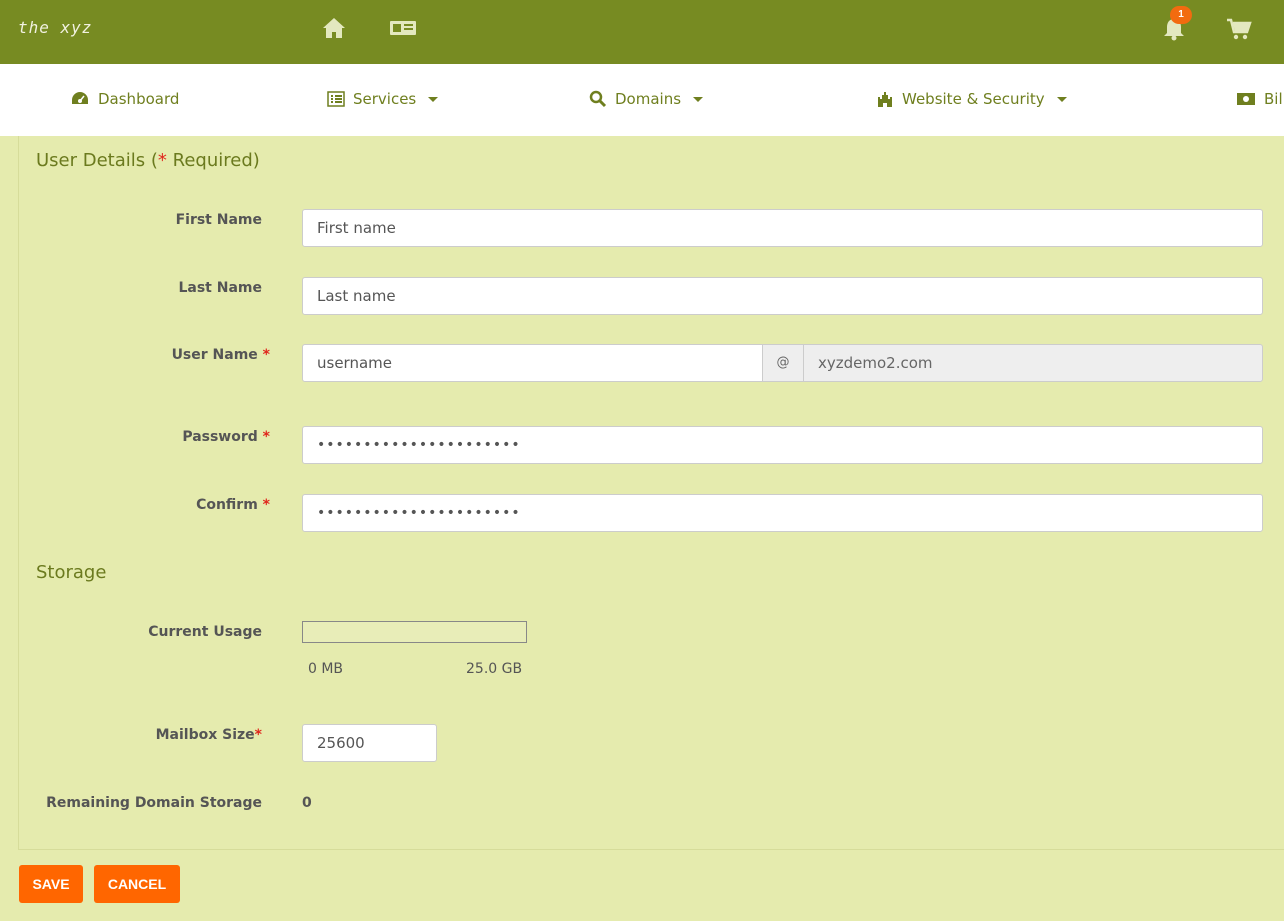  I want to click on remaining-storage-value: 0, so click(307, 803).